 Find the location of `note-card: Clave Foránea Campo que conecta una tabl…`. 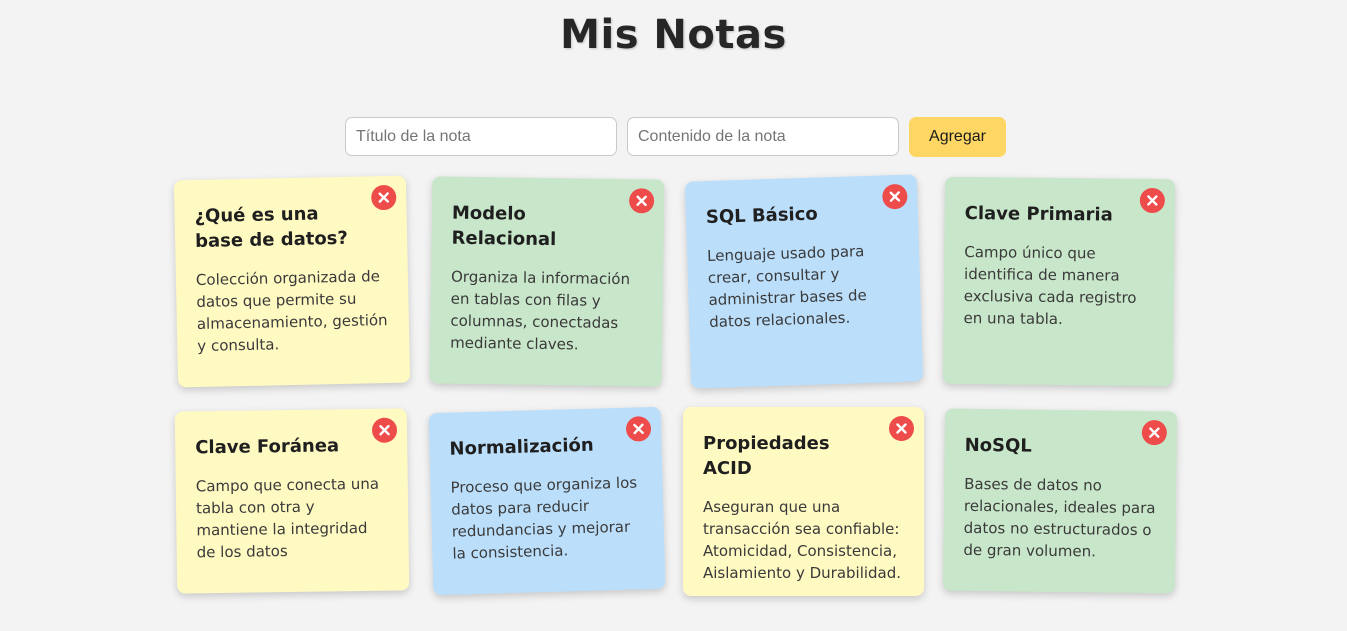

note-card: Clave Foránea Campo que conecta una tabl… is located at coordinates (292, 501).